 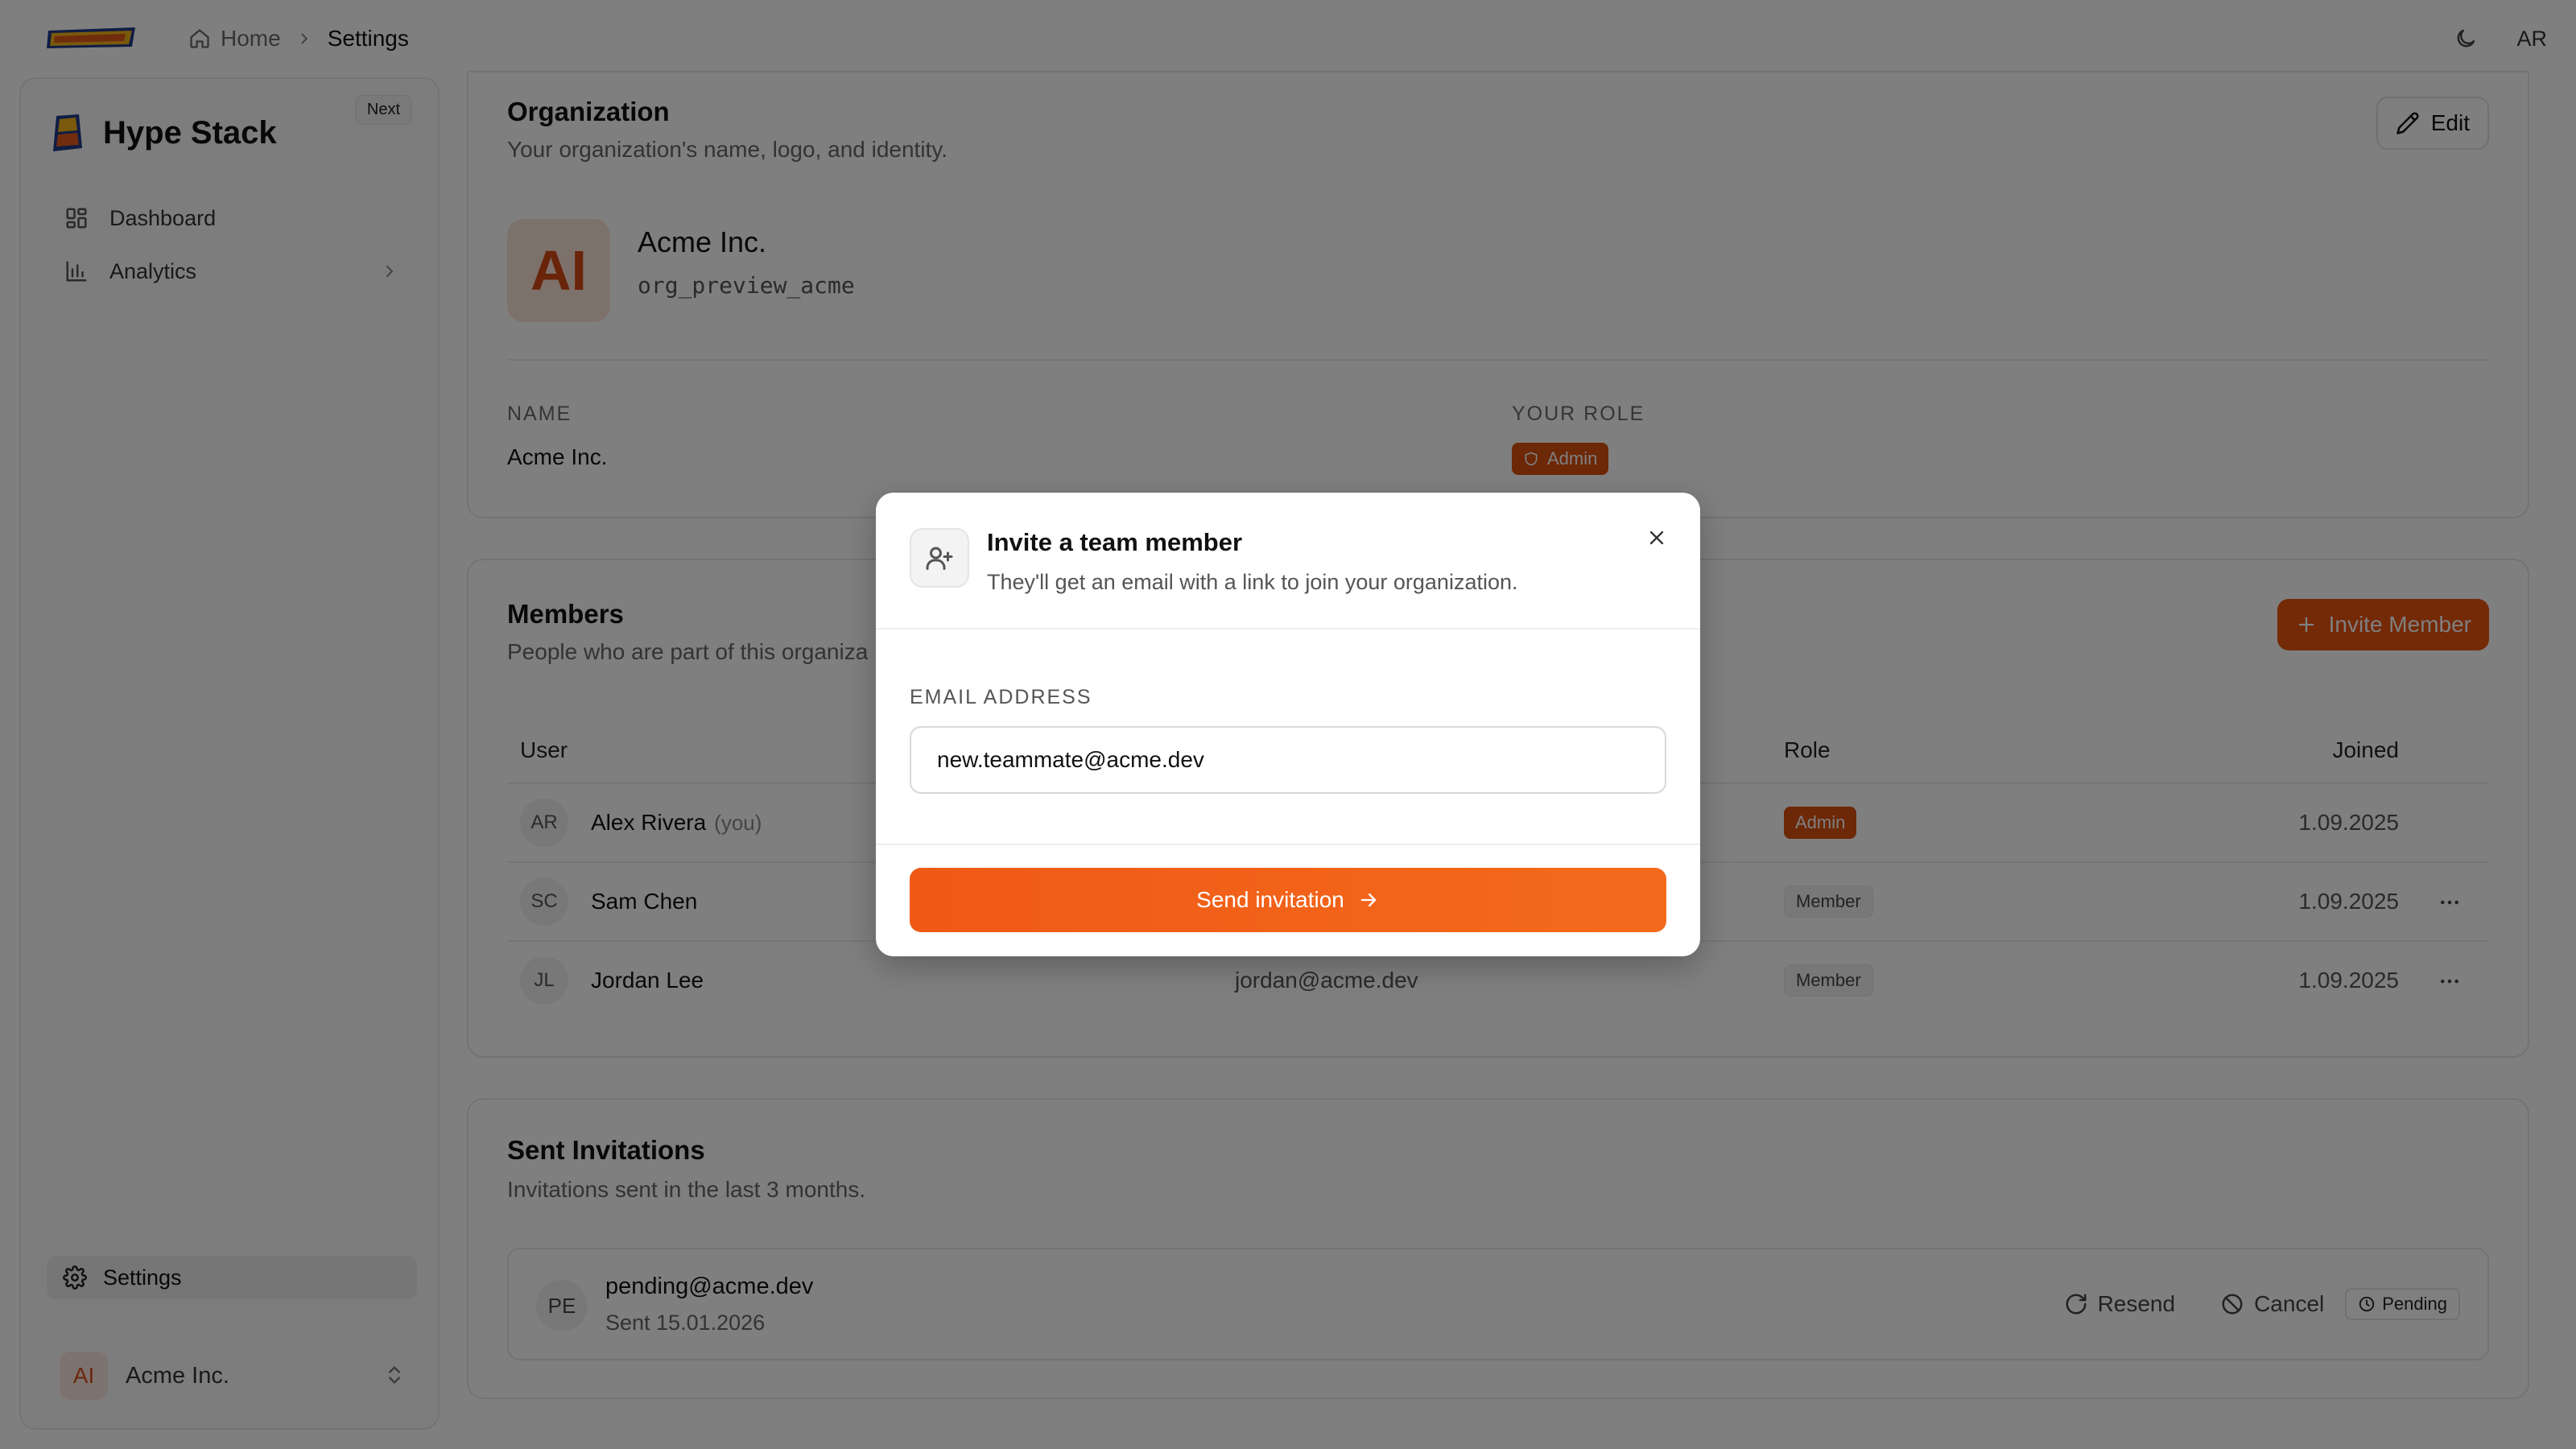 I want to click on user-plus-icon, so click(x=939, y=558).